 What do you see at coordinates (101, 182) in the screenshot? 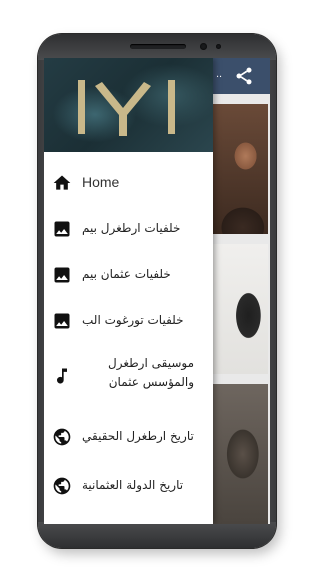
I see `menu-item-label: Home` at bounding box center [101, 182].